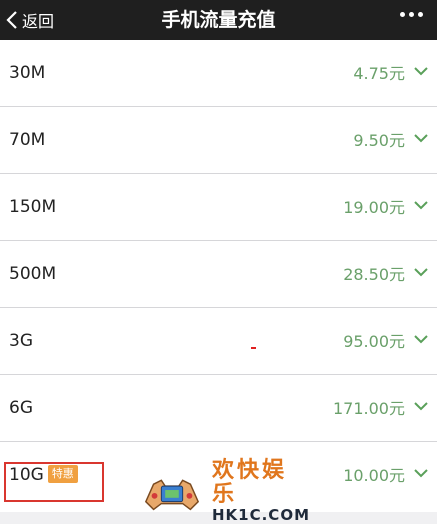 The width and height of the screenshot is (437, 524). Describe the element at coordinates (260, 514) in the screenshot. I see `watermark-url: HK1C.COM` at that location.